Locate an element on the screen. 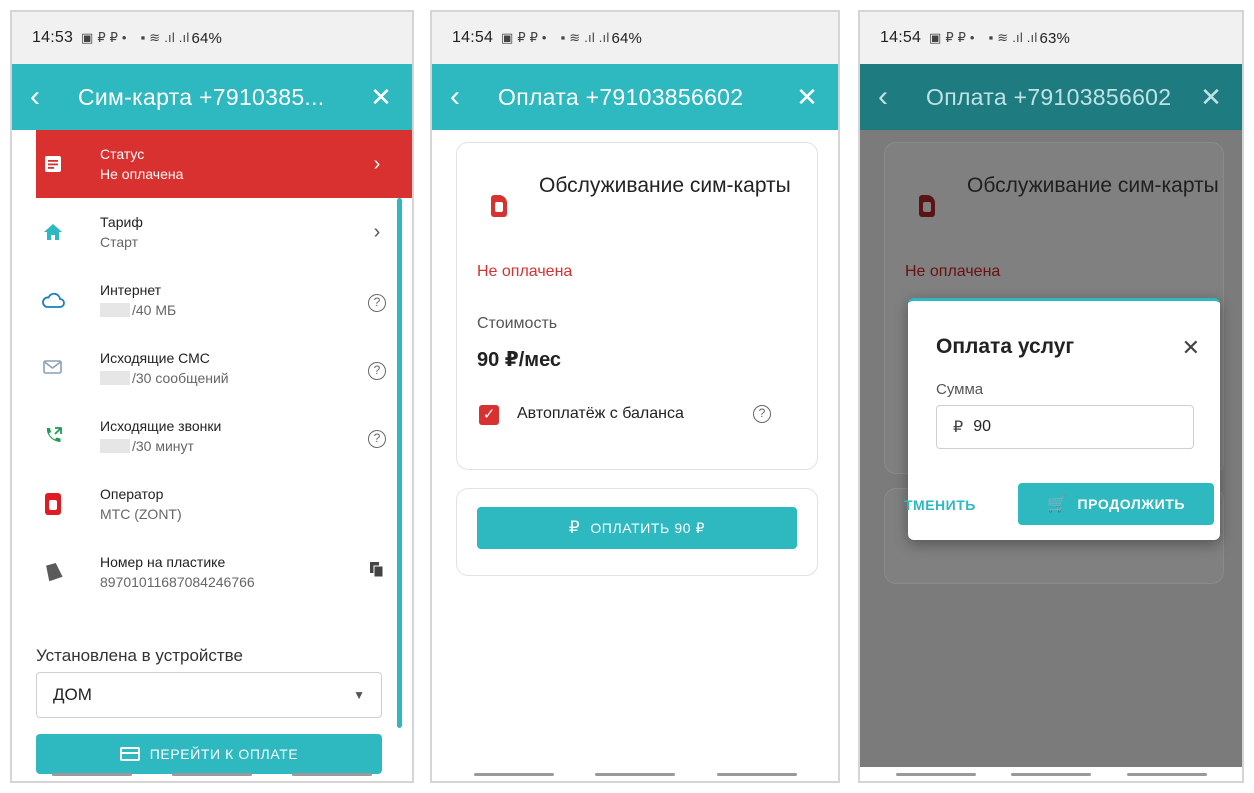 This screenshot has width=1254, height=793. list-item-tariff: Тариф Старт › is located at coordinates (212, 232).